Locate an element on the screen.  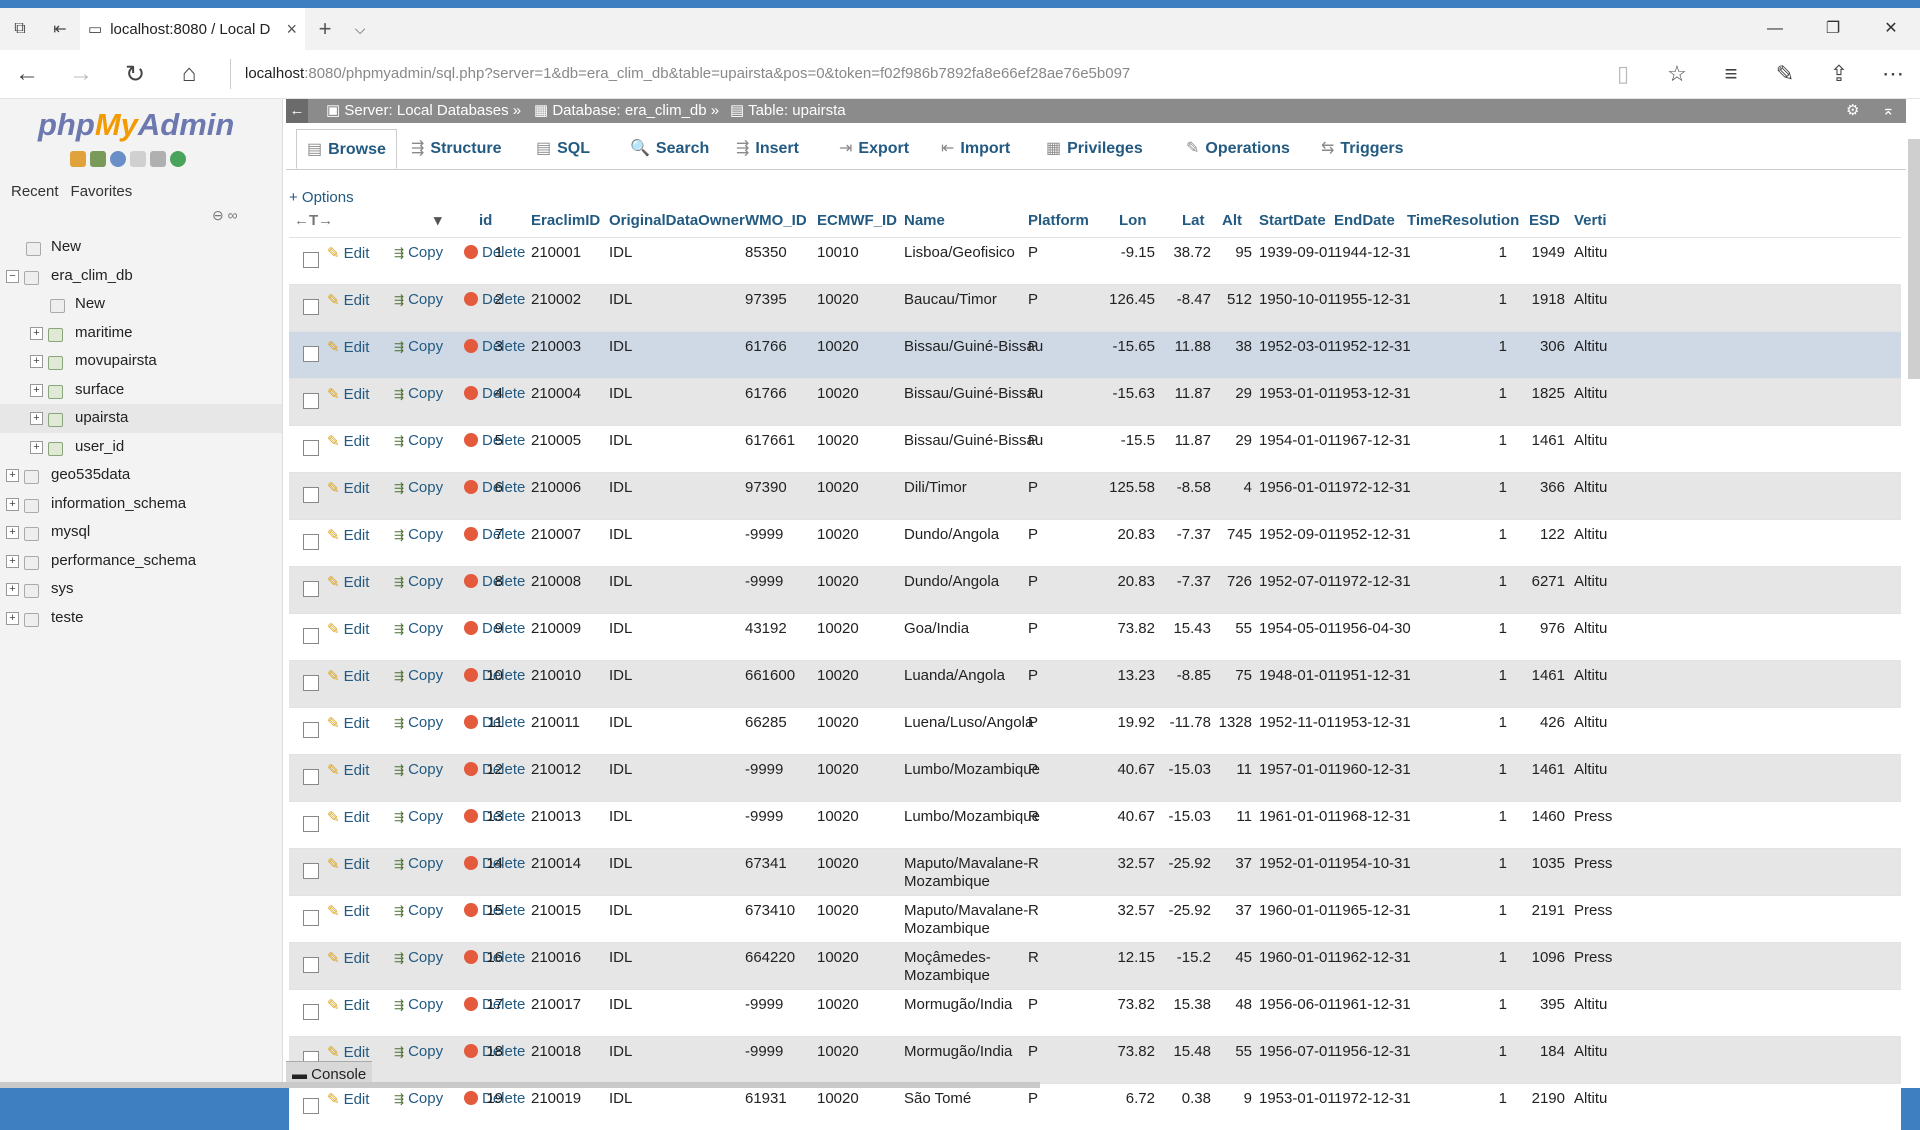
column-header: Verti is located at coordinates (1590, 221).